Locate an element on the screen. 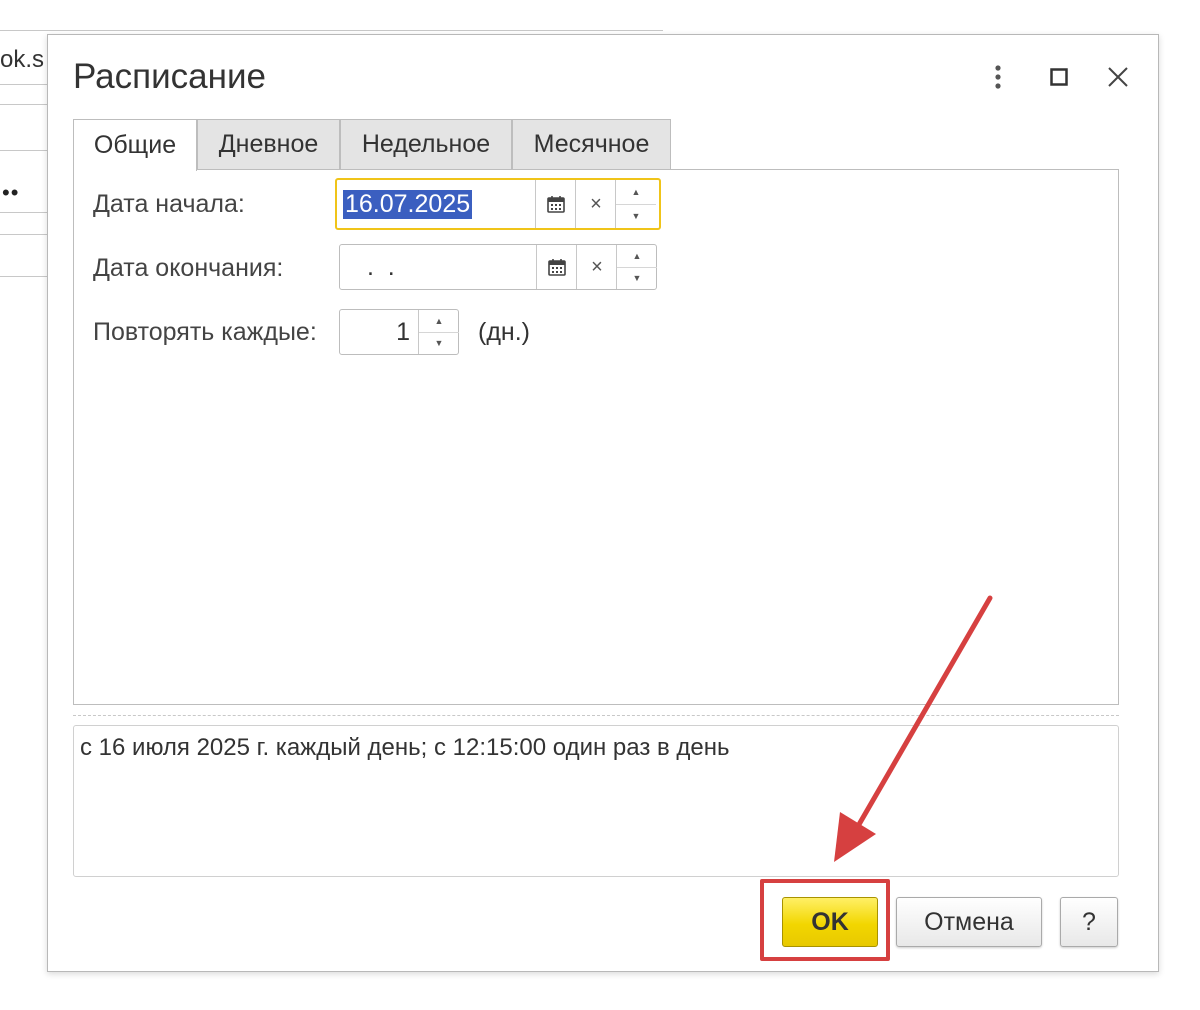  separator is located at coordinates (596, 715).